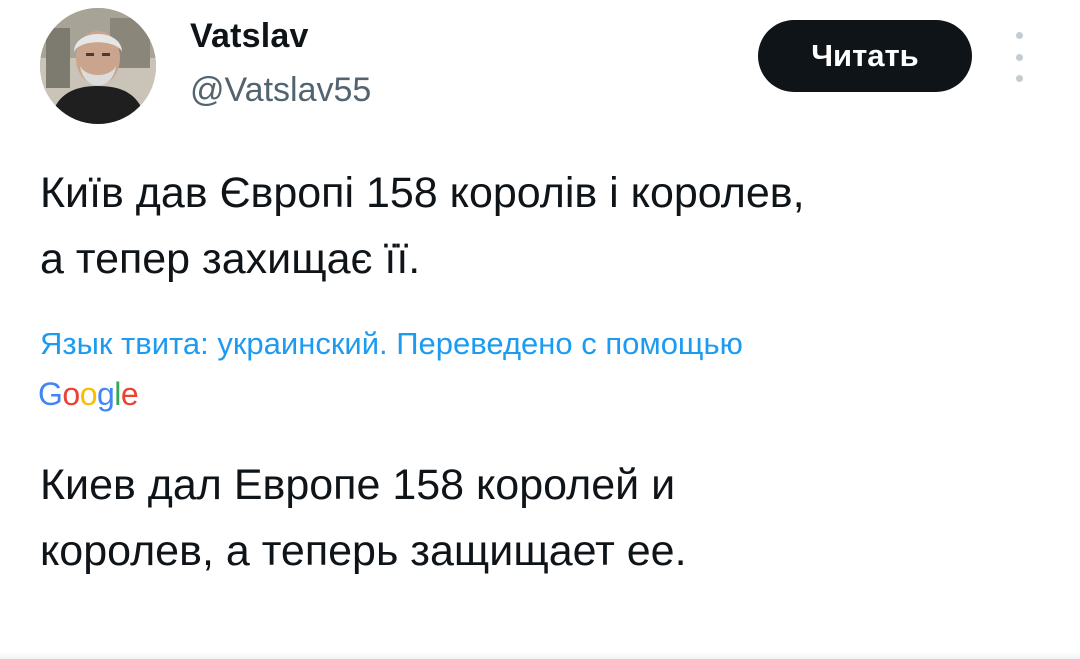 The height and width of the screenshot is (659, 1080). Describe the element at coordinates (230, 259) in the screenshot. I see `tweet-text-line: а тепер захищає її.` at that location.